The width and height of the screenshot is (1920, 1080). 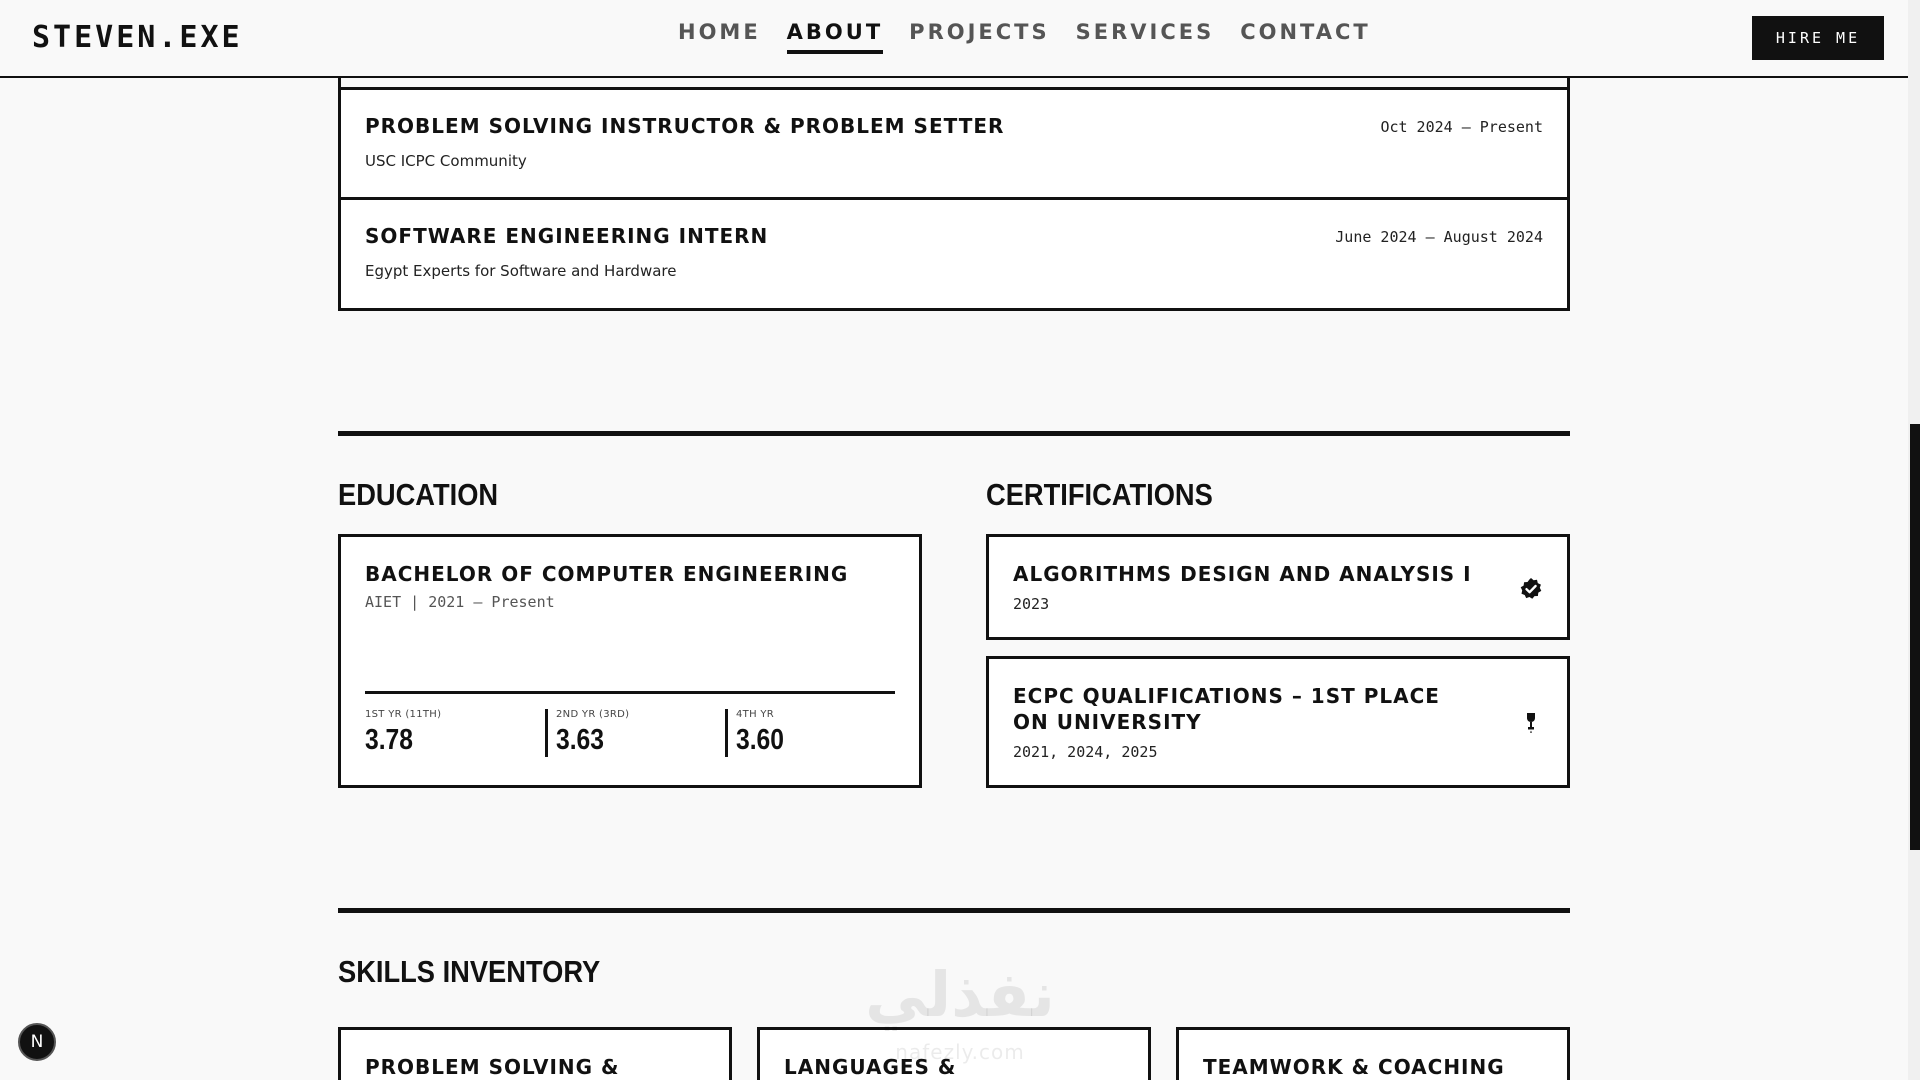 I want to click on skill-card-title: LANGUAGES & PROGRAMMING, so click(x=870, y=1067).